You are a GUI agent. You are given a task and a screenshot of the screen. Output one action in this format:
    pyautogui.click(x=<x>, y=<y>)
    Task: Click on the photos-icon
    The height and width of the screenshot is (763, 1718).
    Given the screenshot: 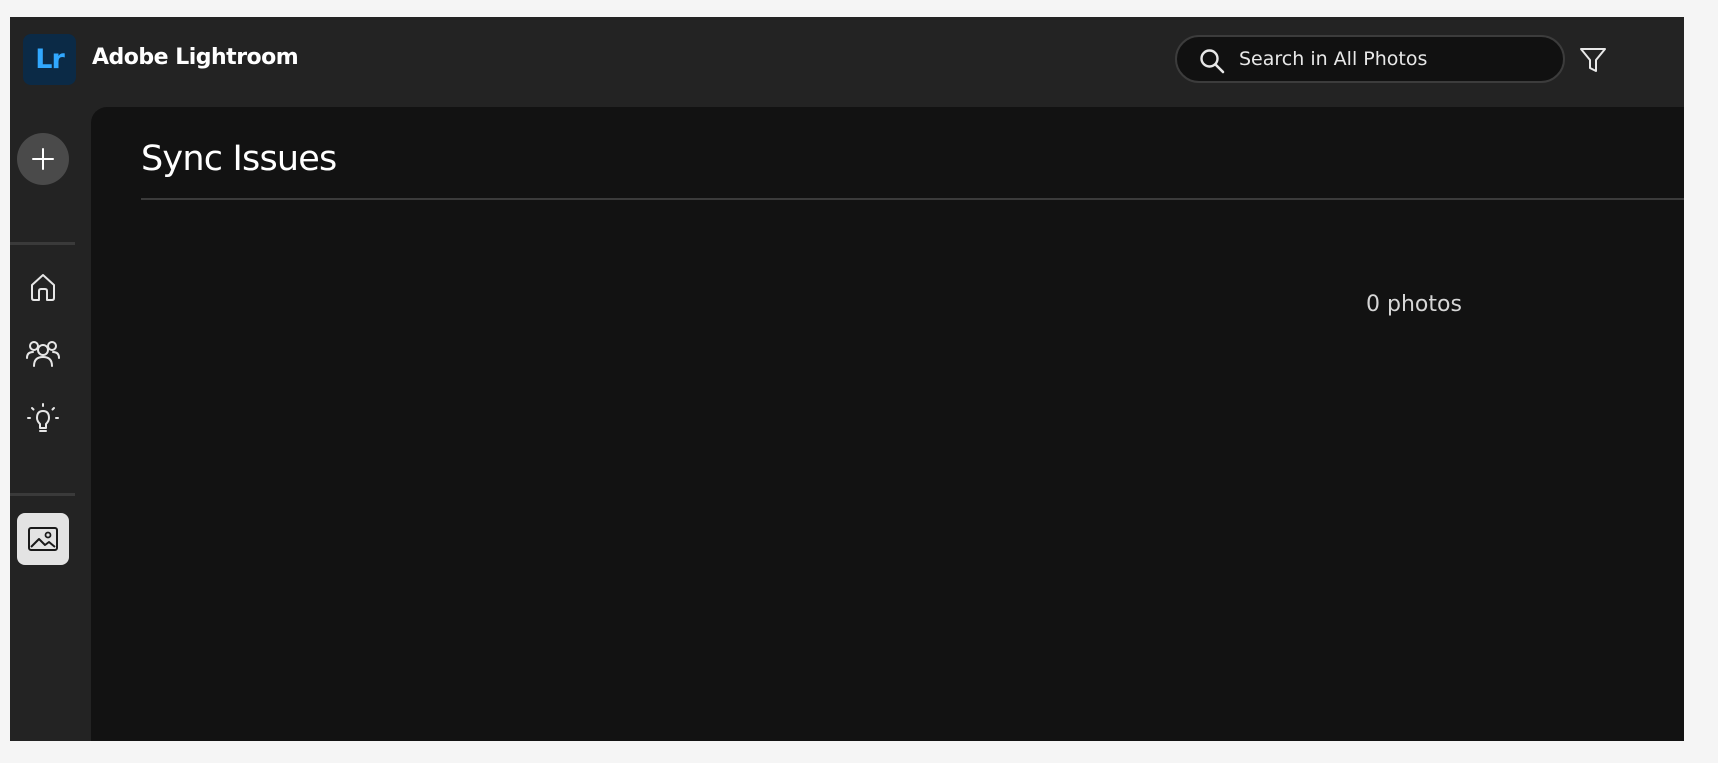 What is the action you would take?
    pyautogui.click(x=43, y=539)
    